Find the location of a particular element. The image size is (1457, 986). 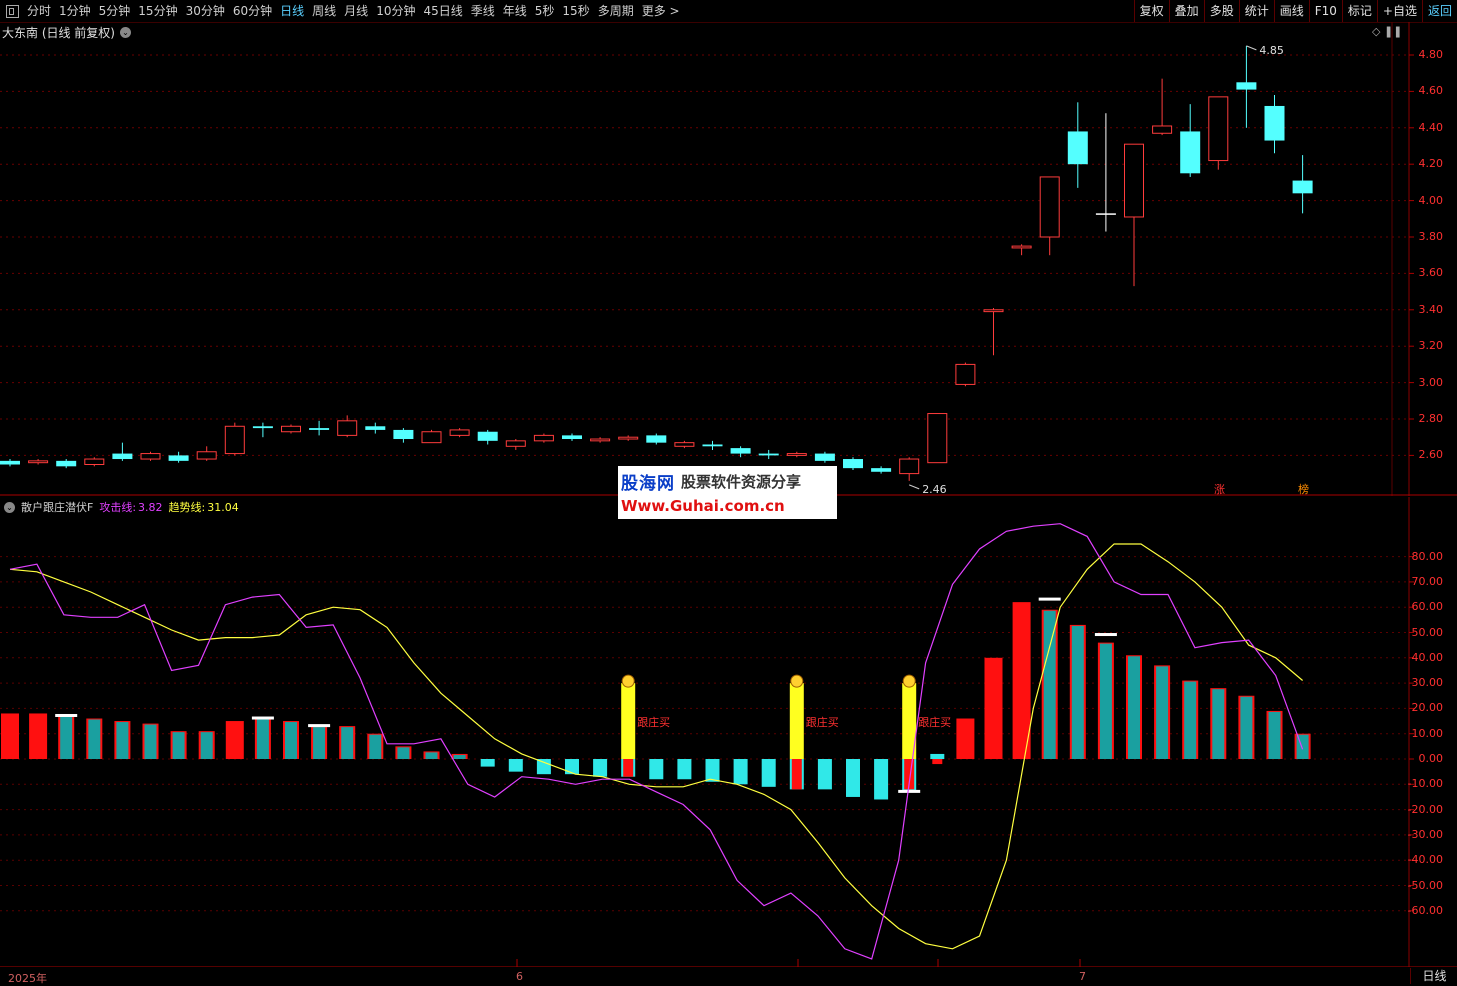

period-tab-14: 15秒 is located at coordinates (575, 11).